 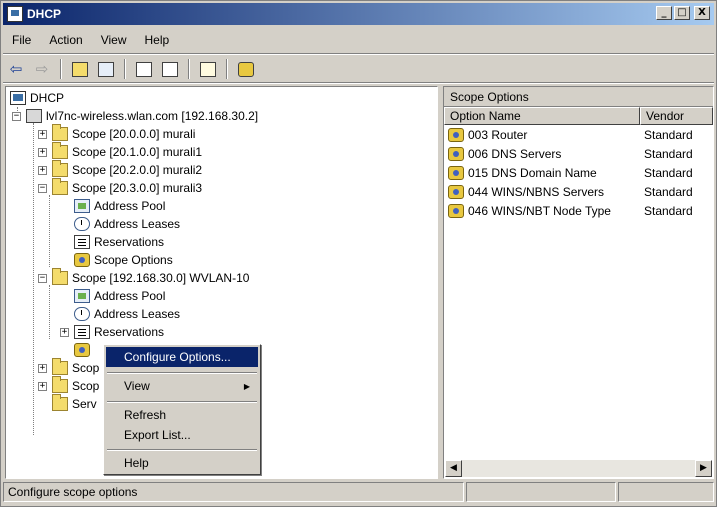 I want to click on tree-node-address-pool-2: Address Pool, so click(x=119, y=296).